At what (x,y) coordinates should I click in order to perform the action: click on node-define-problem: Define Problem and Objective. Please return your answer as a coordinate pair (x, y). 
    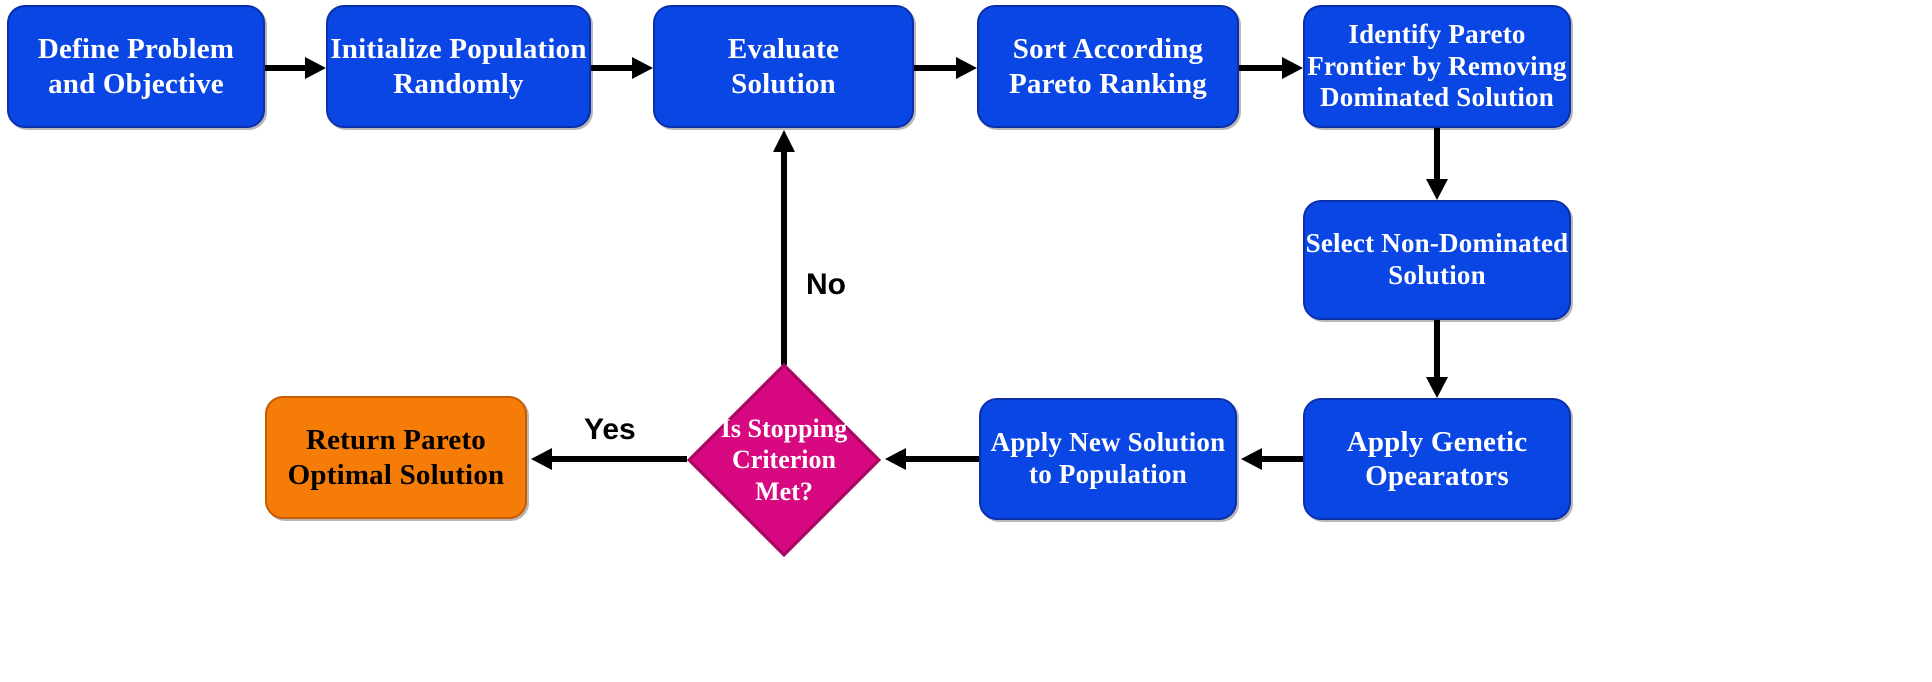
    Looking at the image, I should click on (136, 66).